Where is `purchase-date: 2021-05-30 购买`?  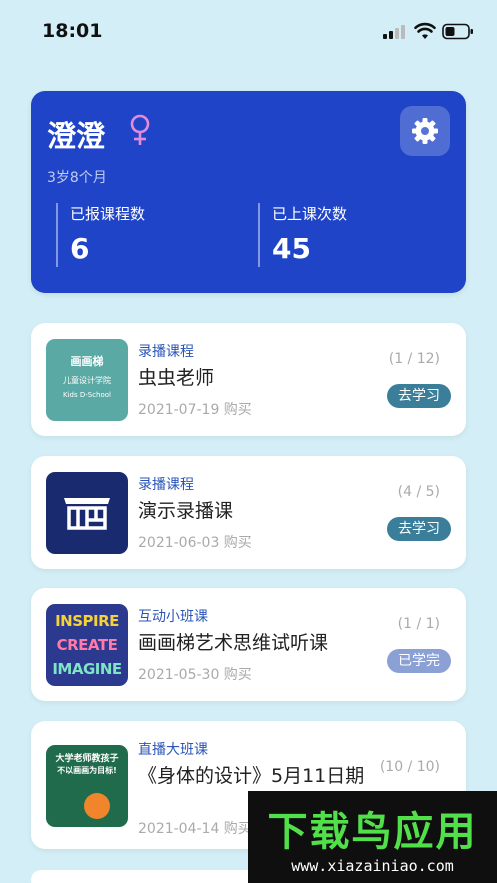
purchase-date: 2021-05-30 购买 is located at coordinates (195, 675).